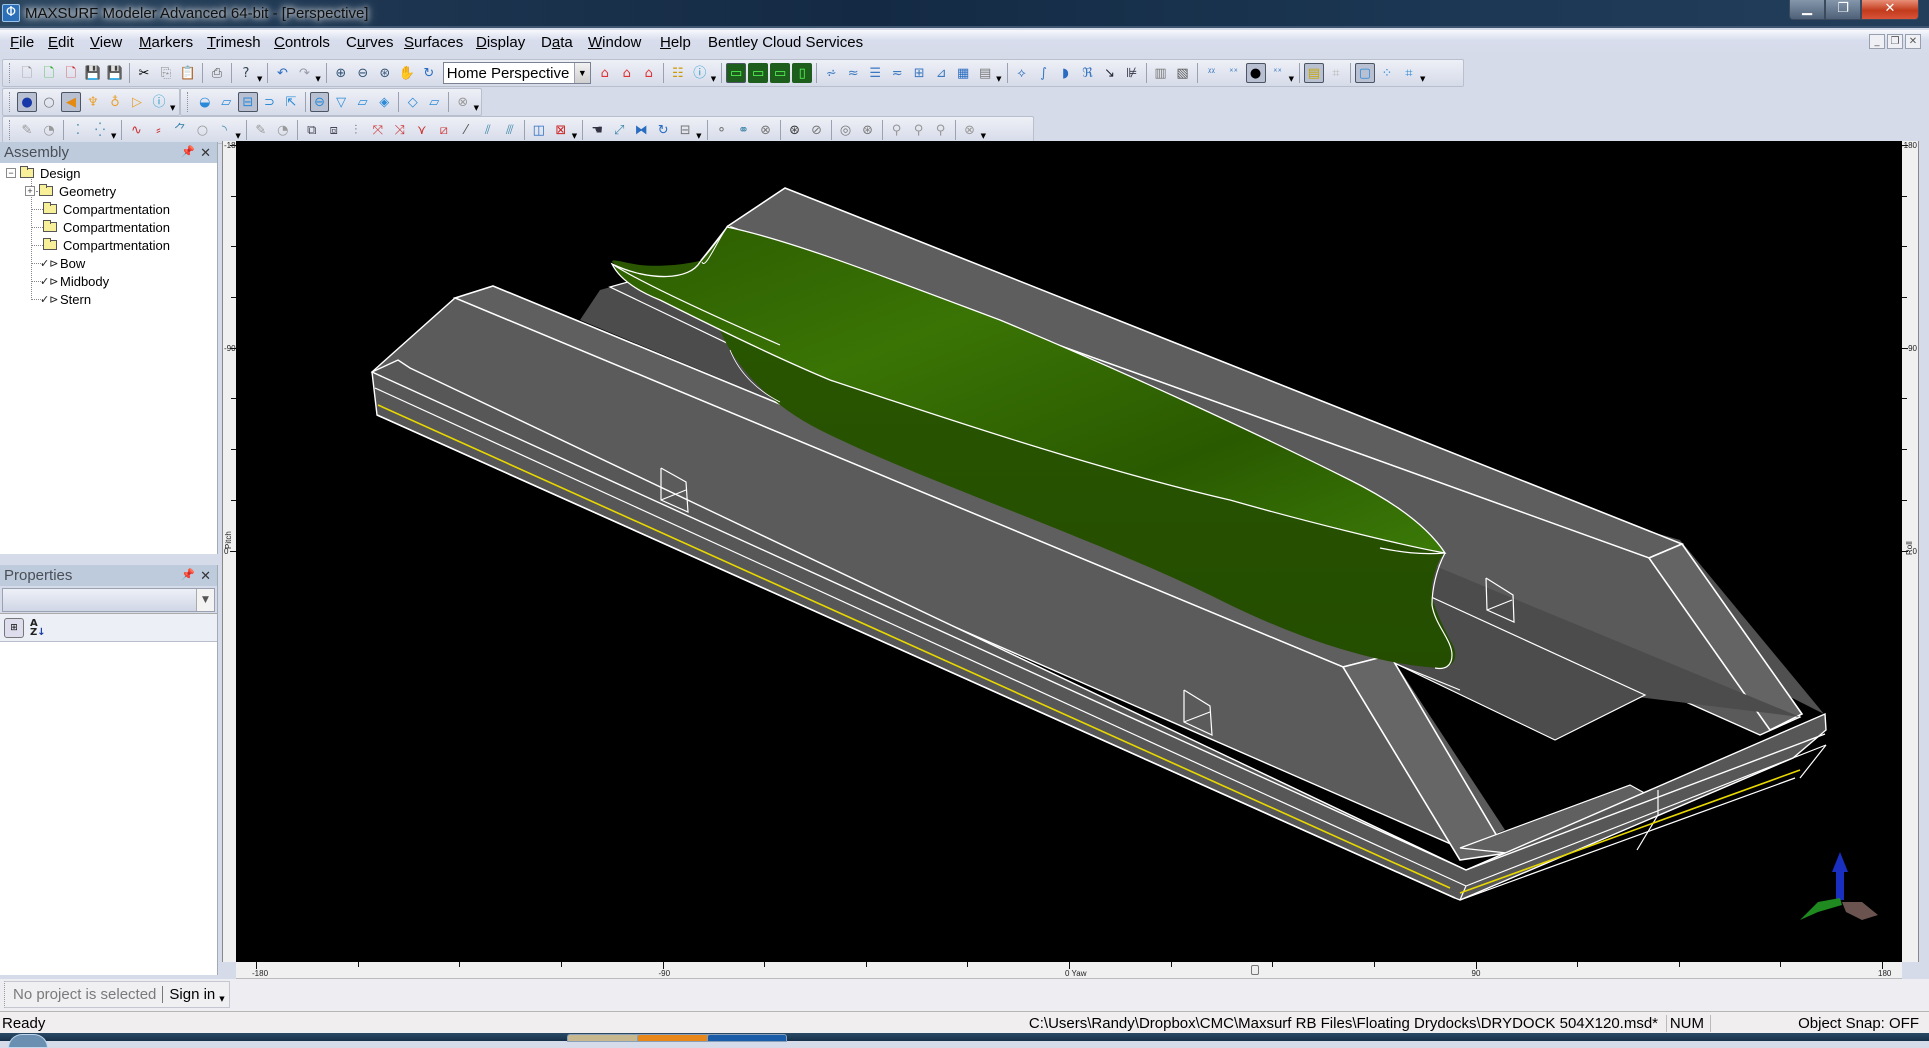 The image size is (1929, 1048). Describe the element at coordinates (413, 102) in the screenshot. I see `edge-icon: ◇` at that location.